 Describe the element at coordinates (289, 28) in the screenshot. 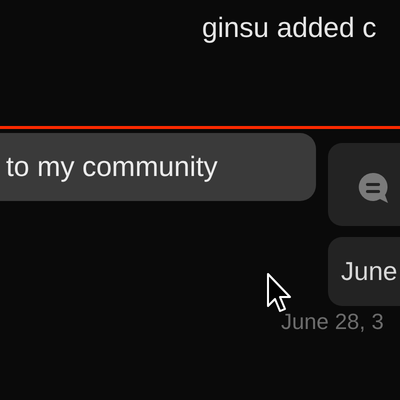

I see `notice-text: ginsu added c` at that location.